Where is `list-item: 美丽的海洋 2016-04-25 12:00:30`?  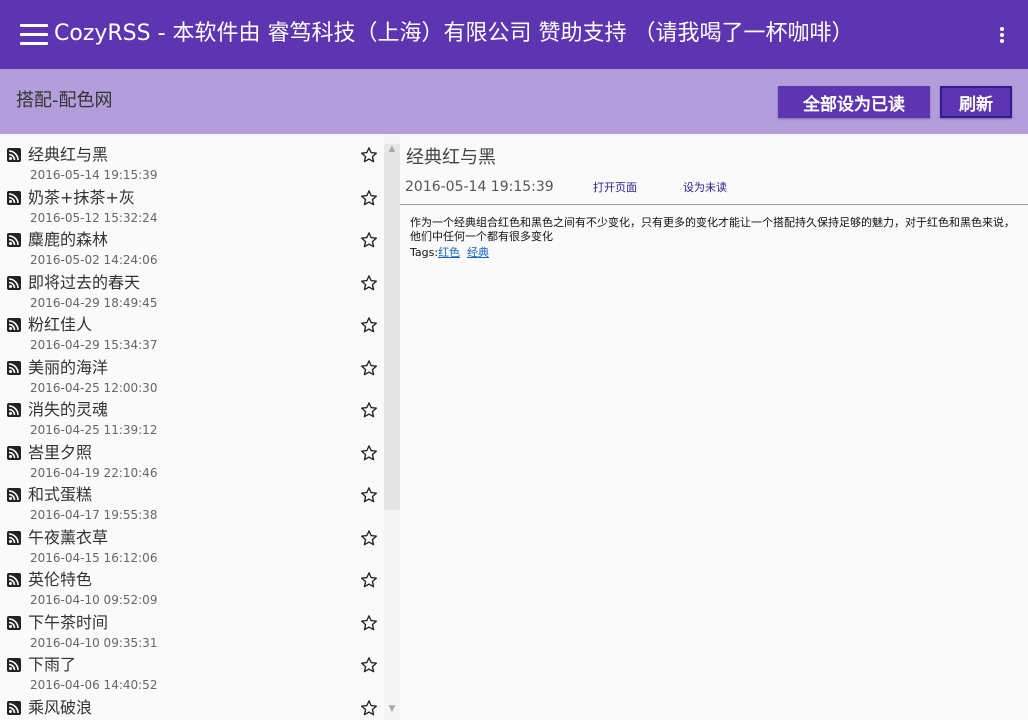
list-item: 美丽的海洋 2016-04-25 12:00:30 is located at coordinates (192, 371).